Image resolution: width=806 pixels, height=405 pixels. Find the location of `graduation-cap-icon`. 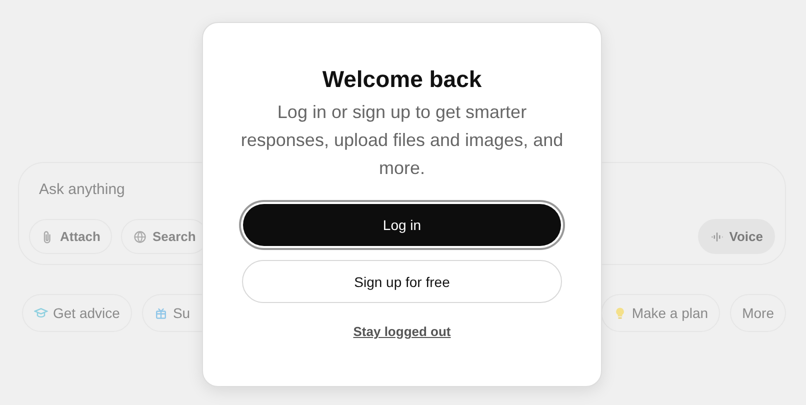

graduation-cap-icon is located at coordinates (41, 313).